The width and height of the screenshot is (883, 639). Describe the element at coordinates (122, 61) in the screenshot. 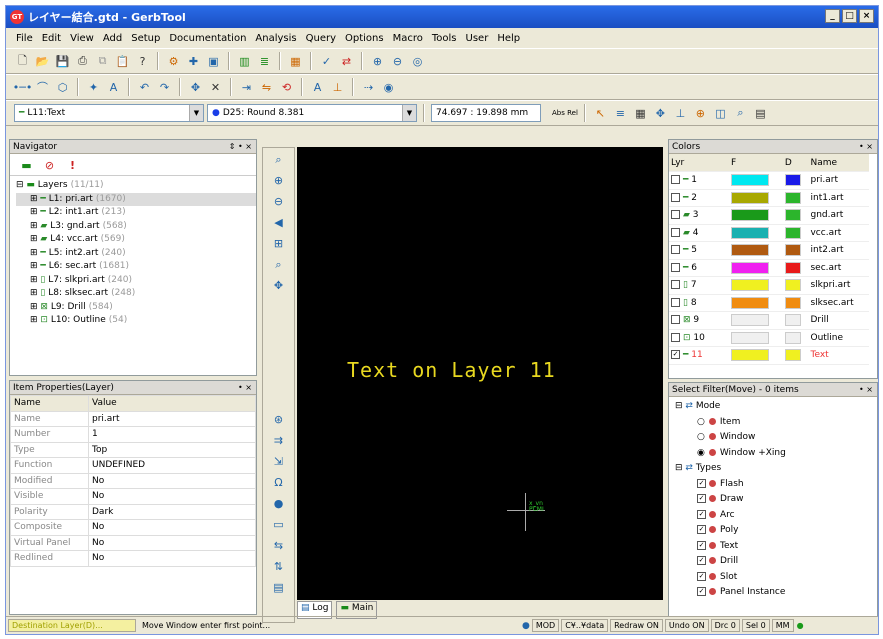

I see `paste-icon: 📋` at that location.